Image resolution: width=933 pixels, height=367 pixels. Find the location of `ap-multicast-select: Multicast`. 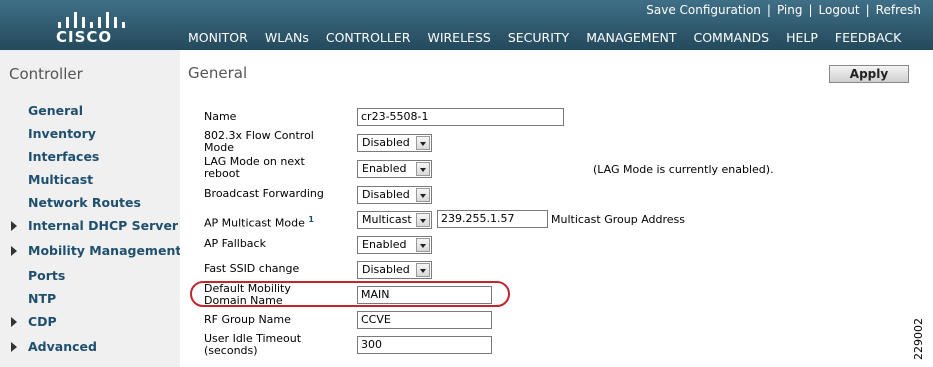

ap-multicast-select: Multicast is located at coordinates (394, 220).